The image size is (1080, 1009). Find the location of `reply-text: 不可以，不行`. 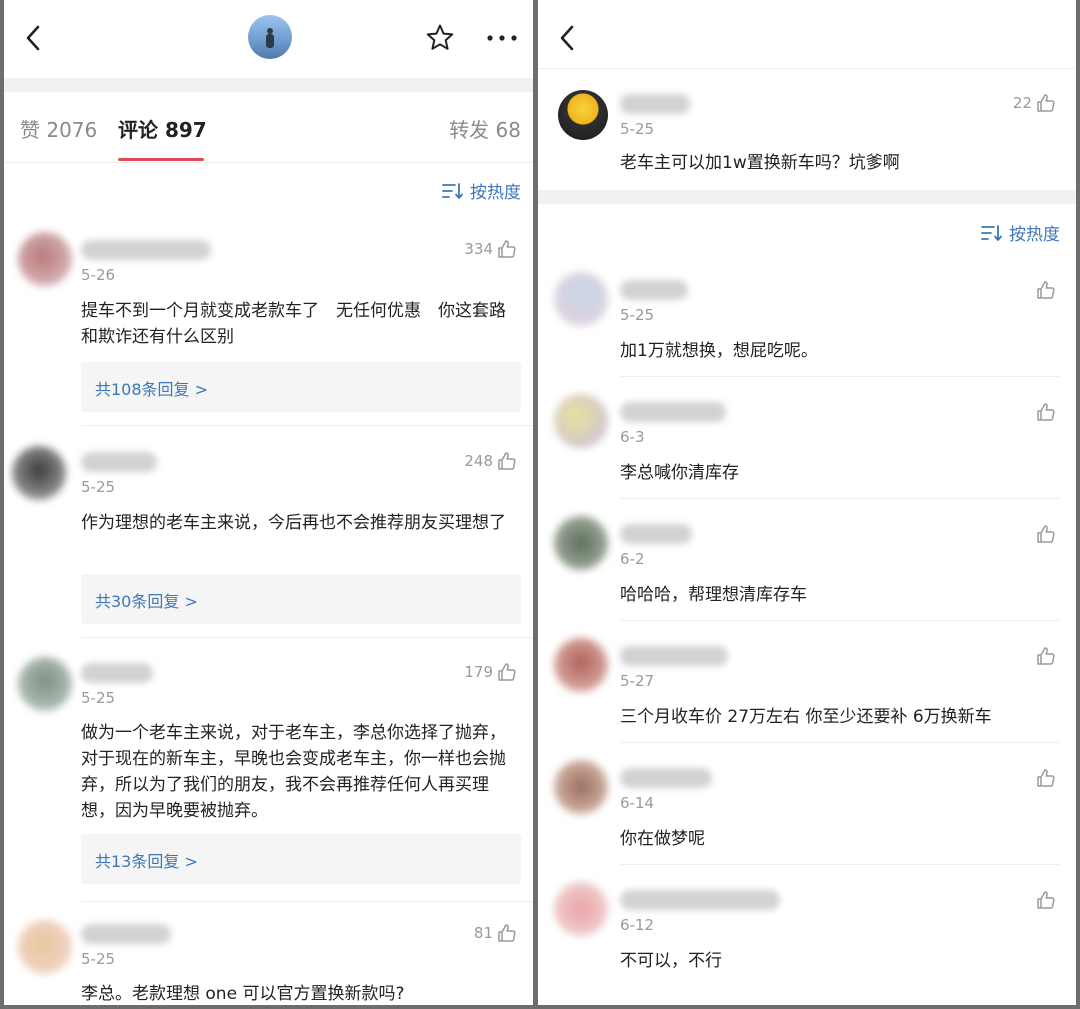

reply-text: 不可以，不行 is located at coordinates (671, 961).